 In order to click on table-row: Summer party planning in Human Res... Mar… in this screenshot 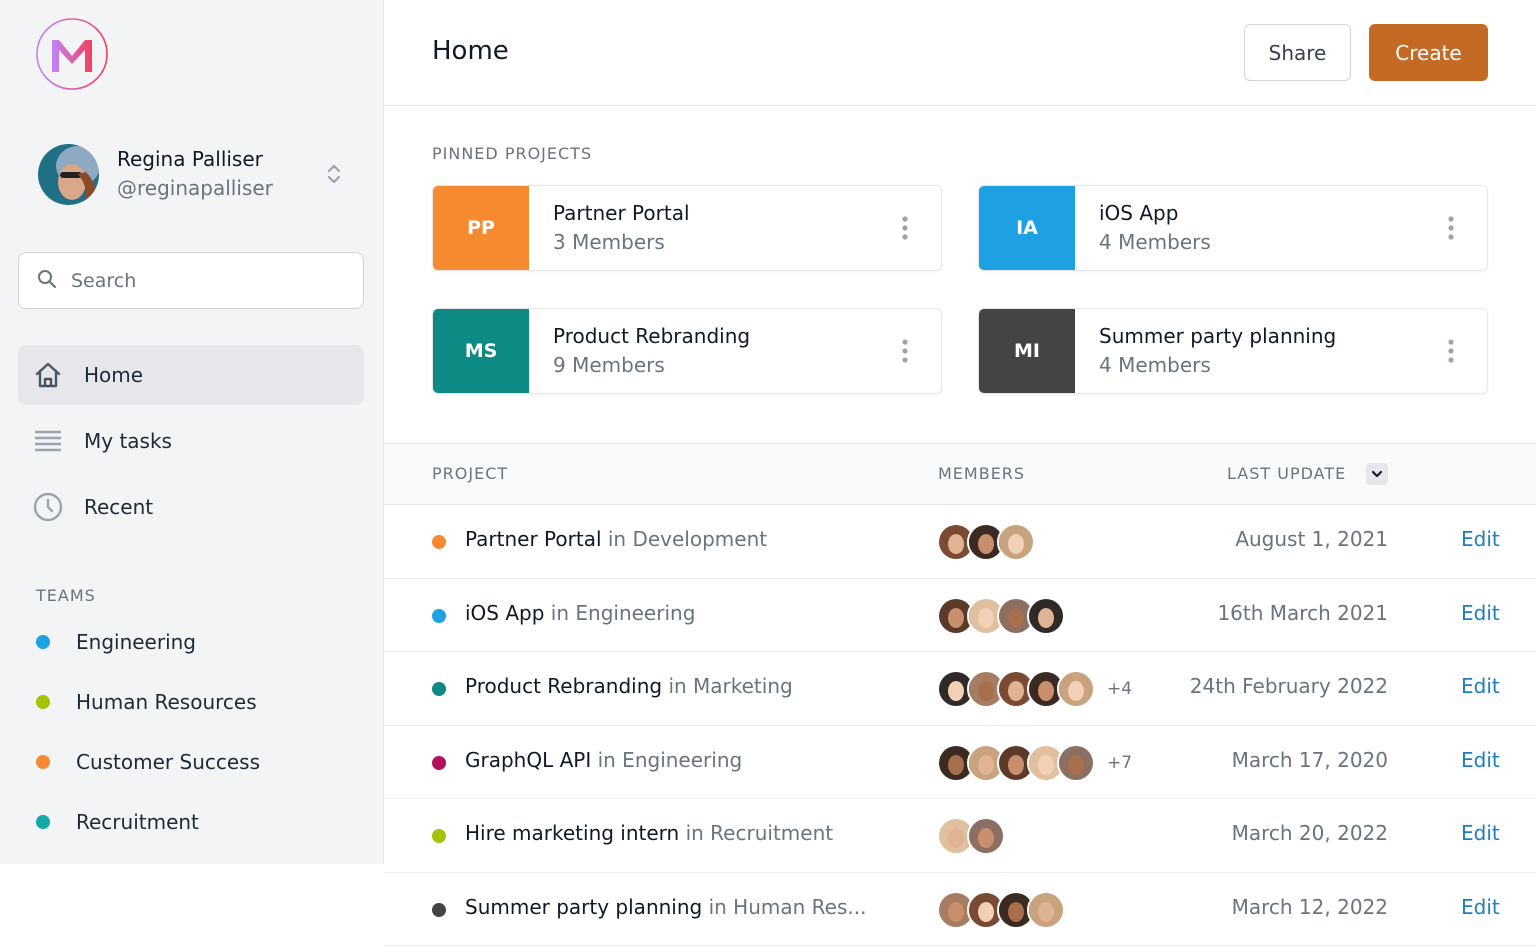, I will do `click(960, 909)`.